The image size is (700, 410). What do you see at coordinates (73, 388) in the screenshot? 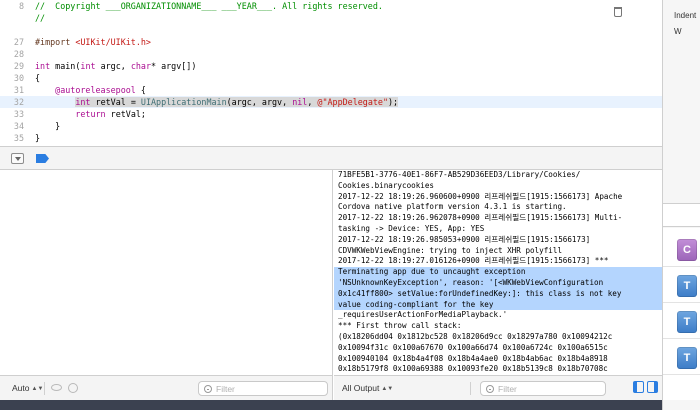
I see `print-description-icon` at bounding box center [73, 388].